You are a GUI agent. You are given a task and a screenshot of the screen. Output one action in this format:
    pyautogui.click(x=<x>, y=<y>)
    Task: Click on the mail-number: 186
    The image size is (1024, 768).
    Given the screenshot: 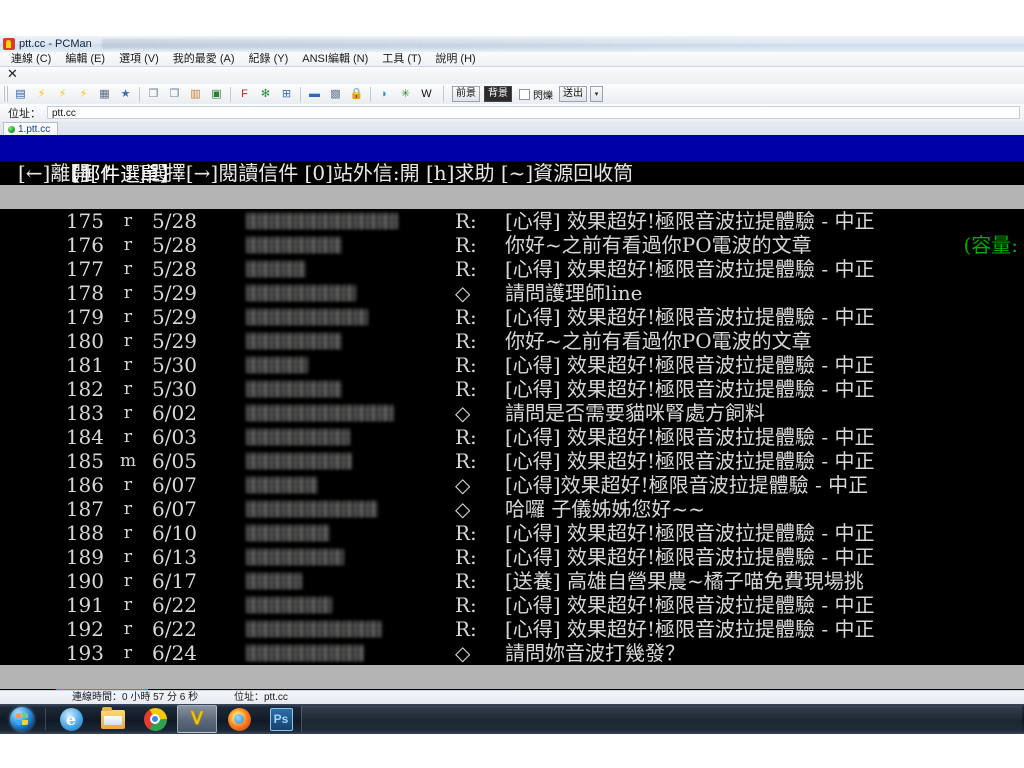 What is the action you would take?
    pyautogui.click(x=84, y=485)
    